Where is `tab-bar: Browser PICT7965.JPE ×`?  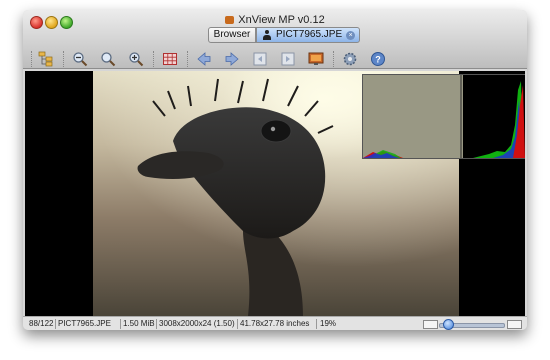 tab-bar: Browser PICT7965.JPE × is located at coordinates (284, 35).